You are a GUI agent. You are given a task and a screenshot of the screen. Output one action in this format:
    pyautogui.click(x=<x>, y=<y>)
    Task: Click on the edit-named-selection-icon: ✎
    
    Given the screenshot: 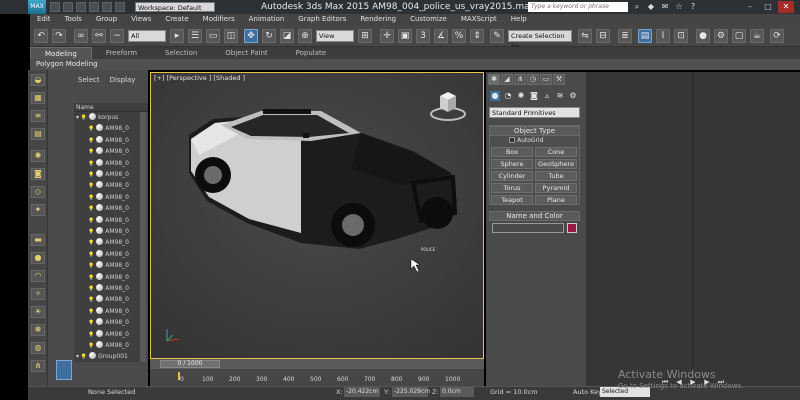 What is the action you would take?
    pyautogui.click(x=497, y=36)
    